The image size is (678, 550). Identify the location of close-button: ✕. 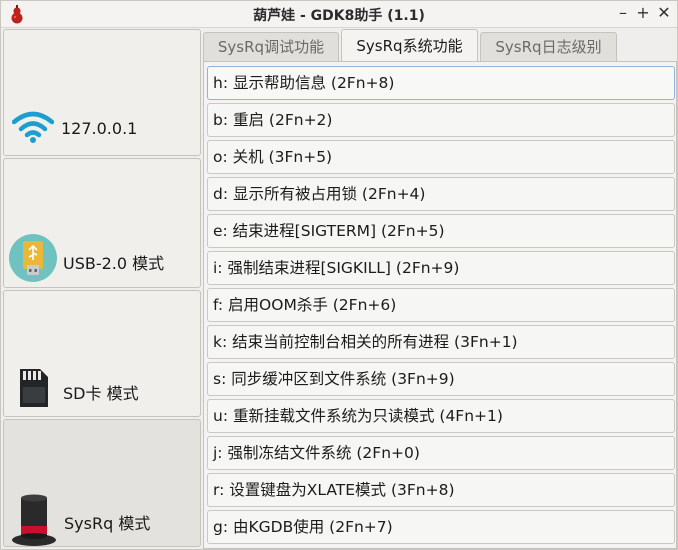
(664, 13).